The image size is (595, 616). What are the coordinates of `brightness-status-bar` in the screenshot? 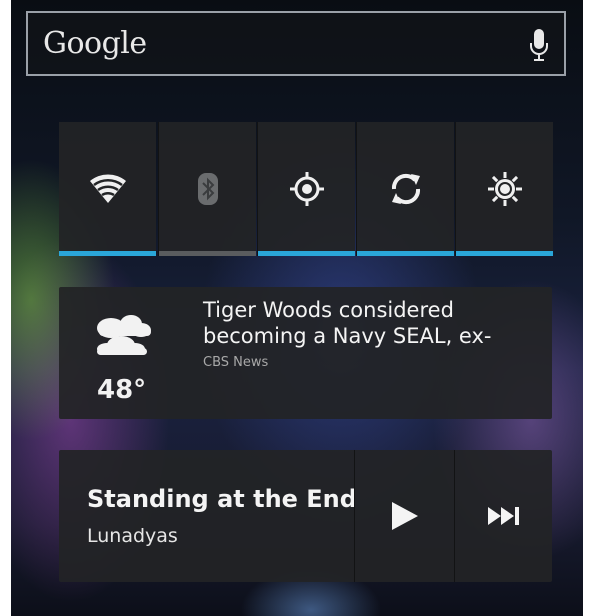 It's located at (504, 253).